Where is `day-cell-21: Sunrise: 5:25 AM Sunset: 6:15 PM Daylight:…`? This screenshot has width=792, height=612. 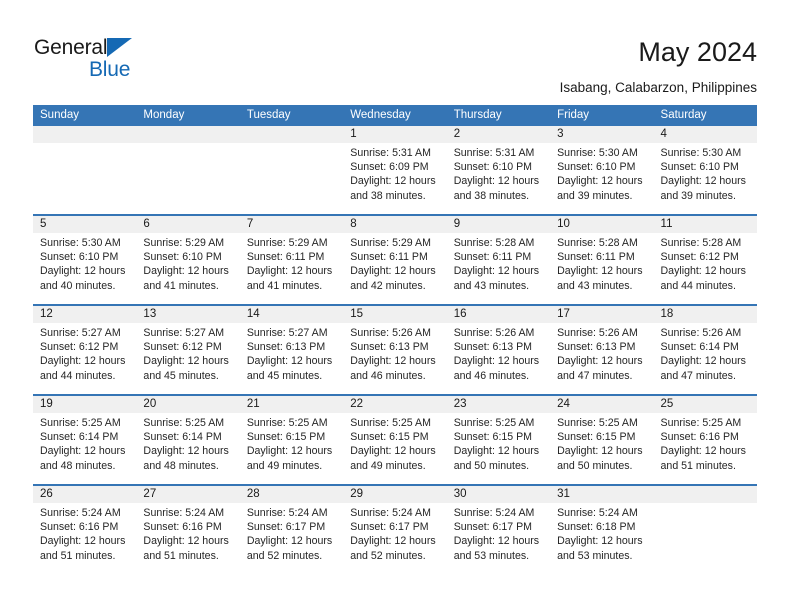
day-cell-21: Sunrise: 5:25 AM Sunset: 6:15 PM Daylight:… is located at coordinates (291, 448).